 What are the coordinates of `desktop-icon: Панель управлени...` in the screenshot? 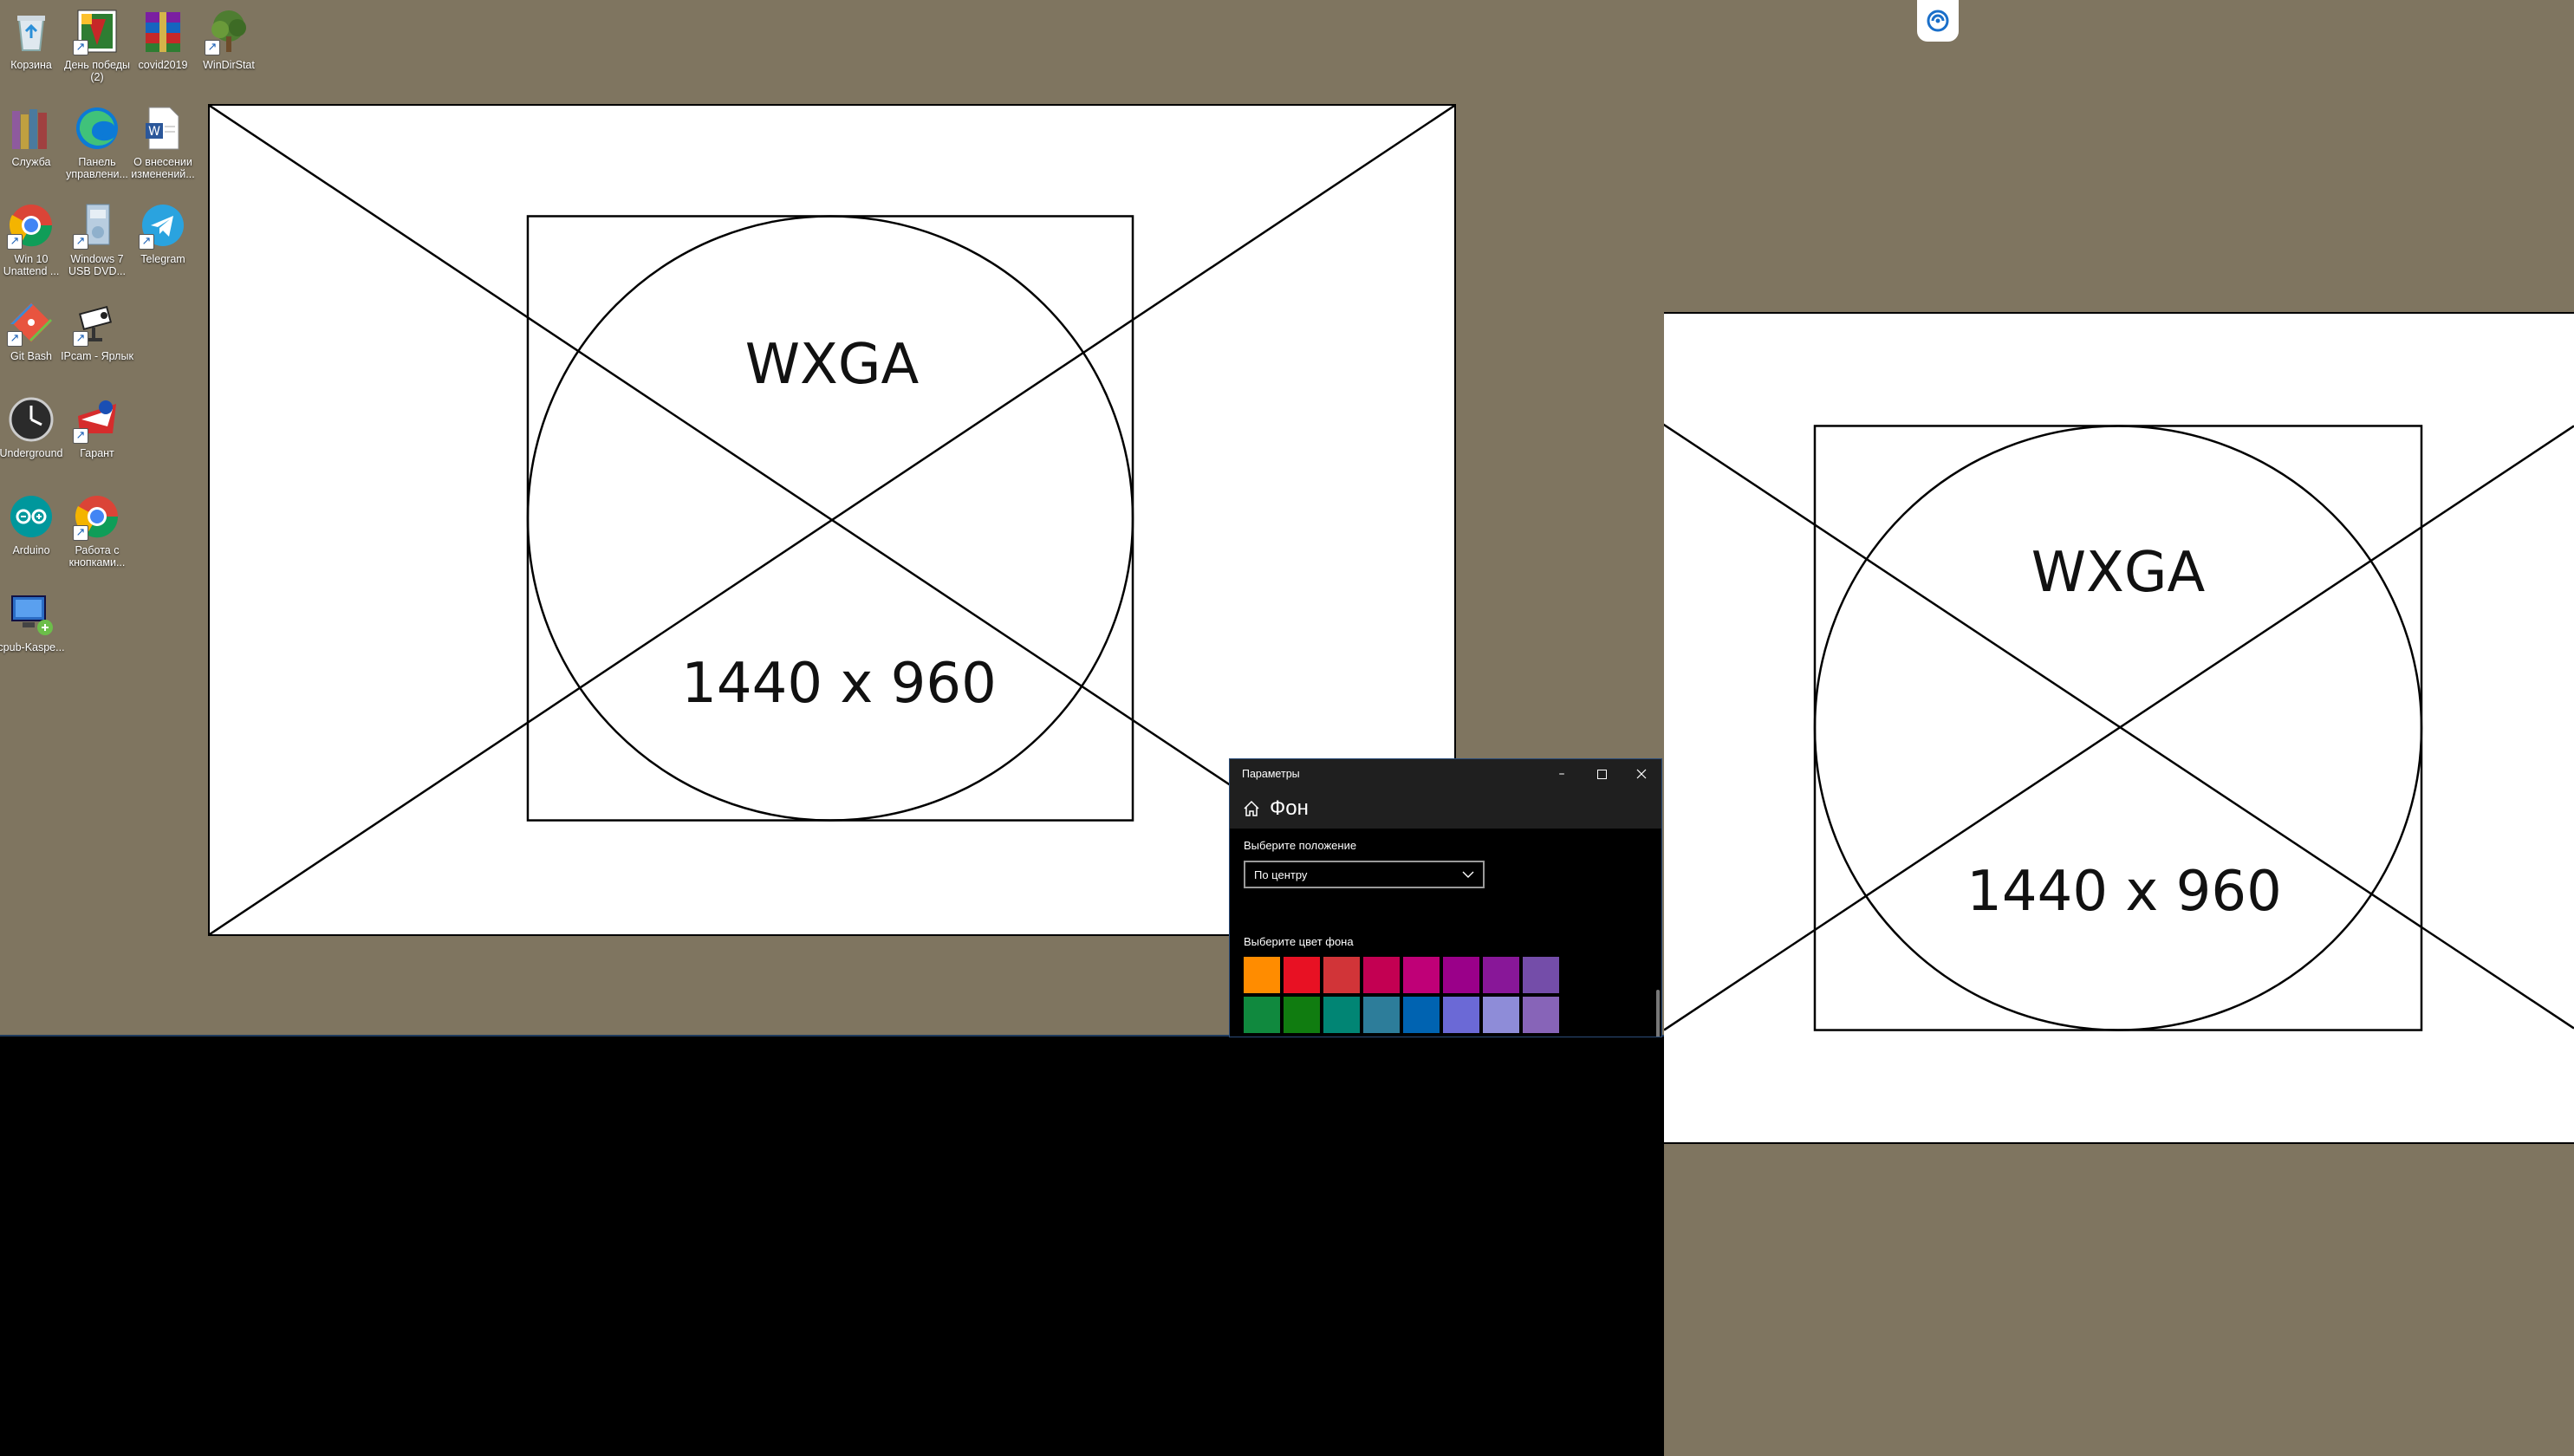 It's located at (97, 142).